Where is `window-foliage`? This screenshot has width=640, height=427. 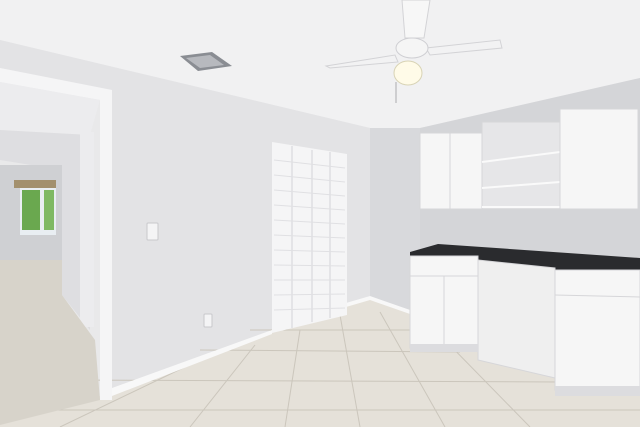
window-foliage is located at coordinates (31, 210).